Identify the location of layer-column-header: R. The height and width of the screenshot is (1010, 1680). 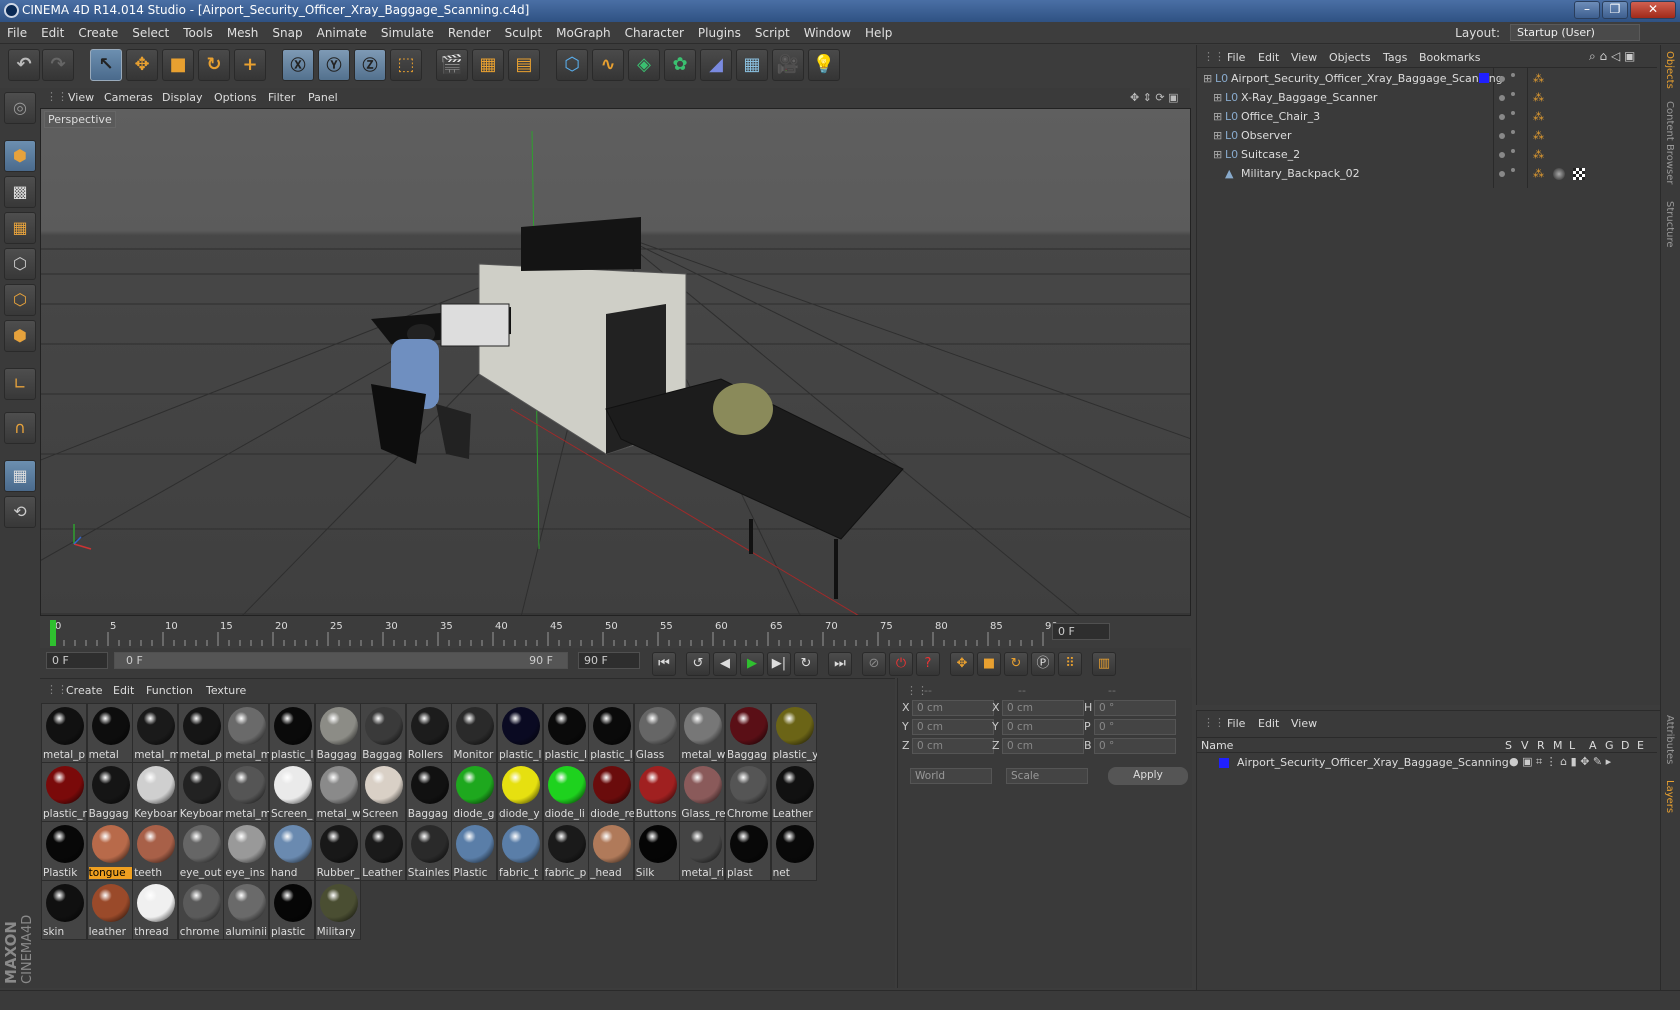
(1541, 745).